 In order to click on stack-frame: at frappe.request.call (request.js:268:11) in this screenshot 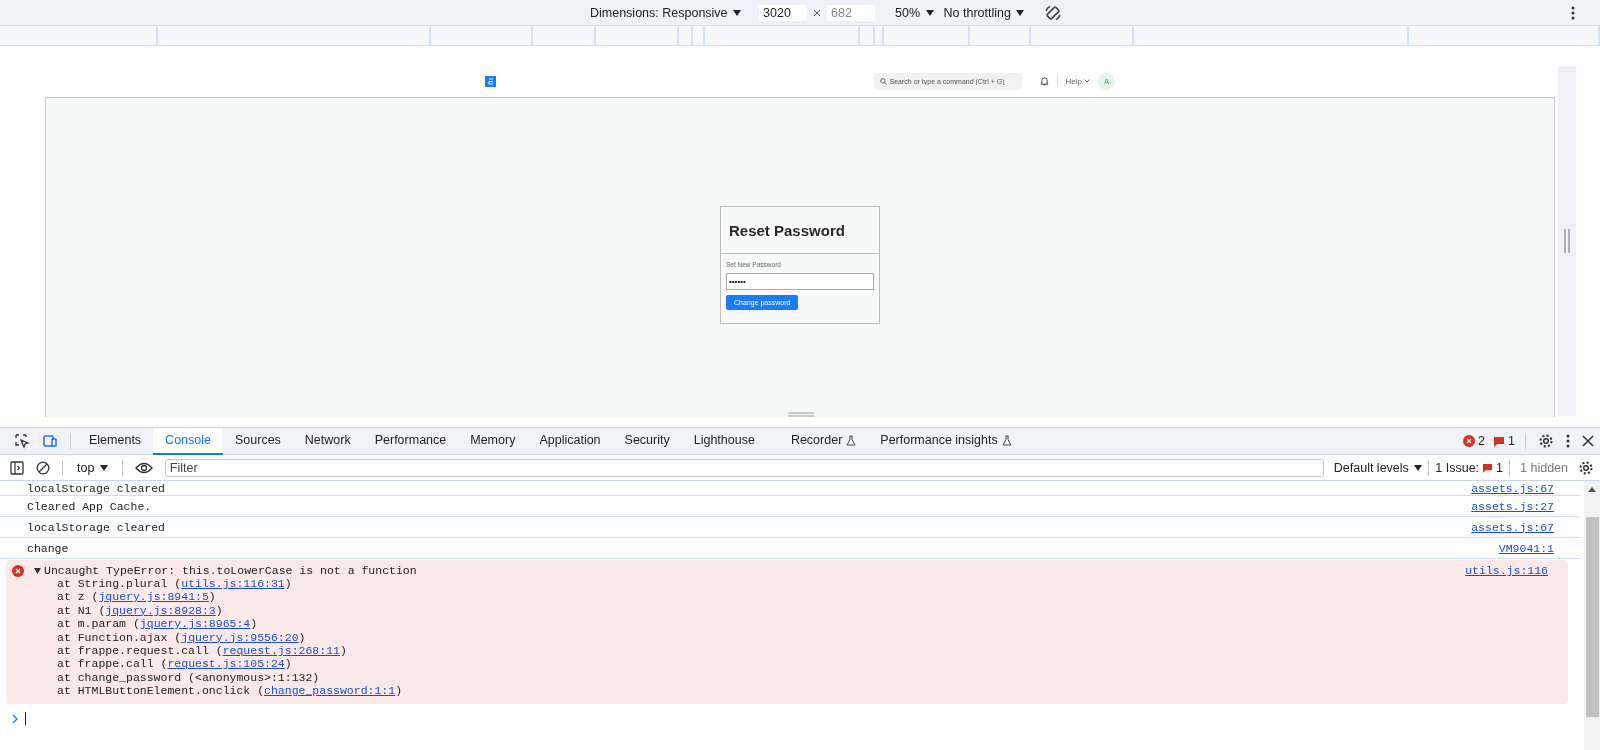, I will do `click(750, 651)`.